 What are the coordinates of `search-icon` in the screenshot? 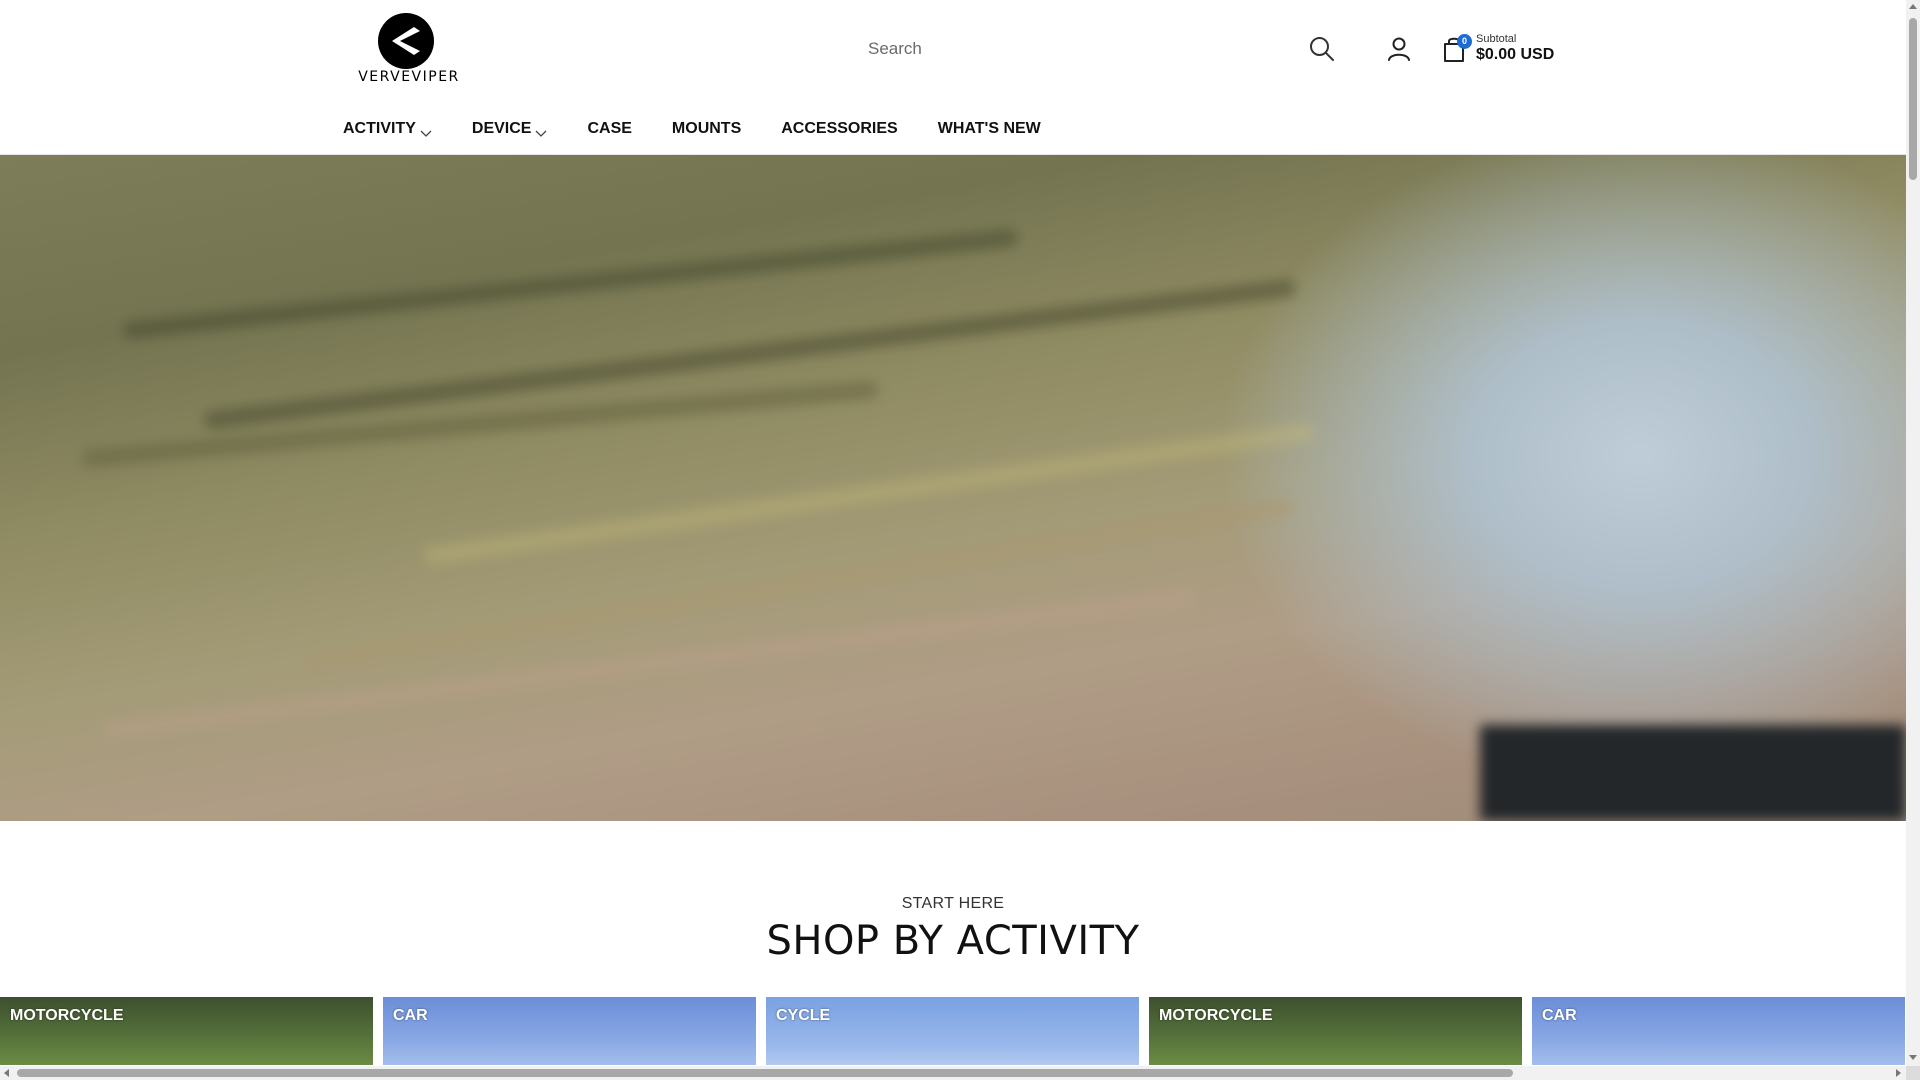 It's located at (1322, 49).